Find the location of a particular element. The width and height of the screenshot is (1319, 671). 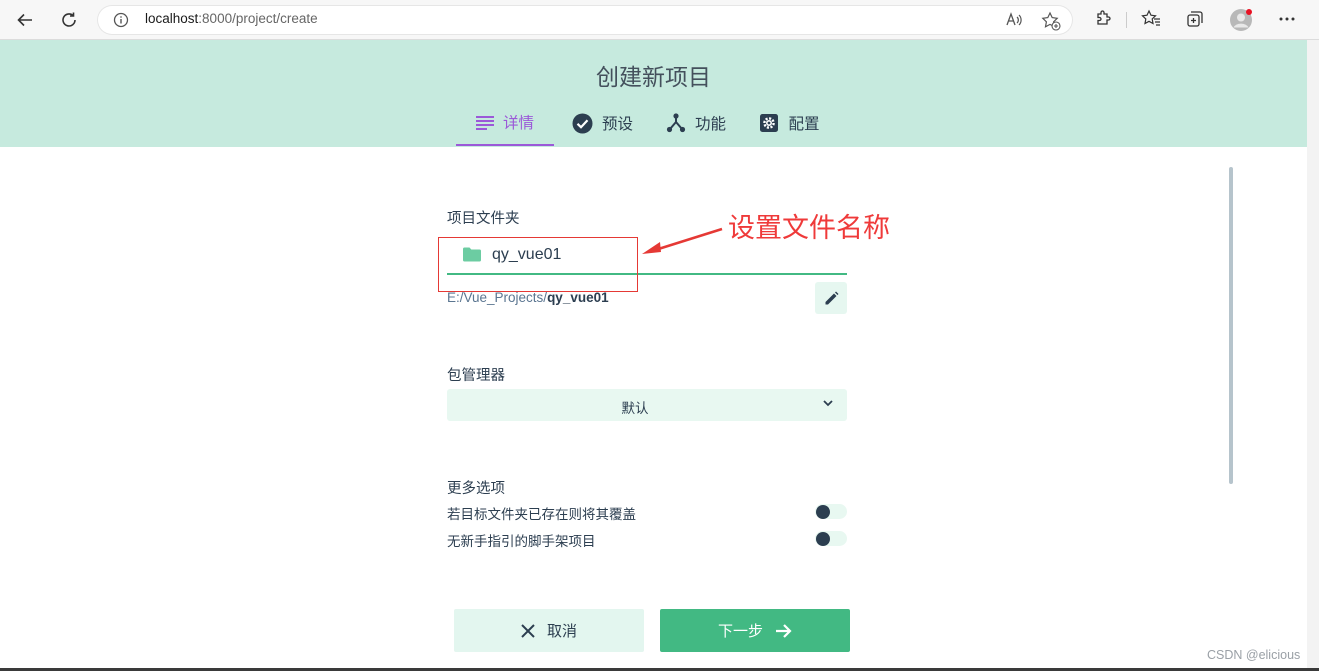

profile-avatar is located at coordinates (1241, 20).